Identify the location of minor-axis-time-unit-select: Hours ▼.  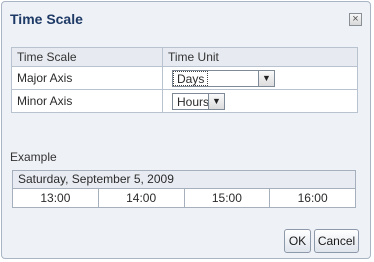
(198, 101).